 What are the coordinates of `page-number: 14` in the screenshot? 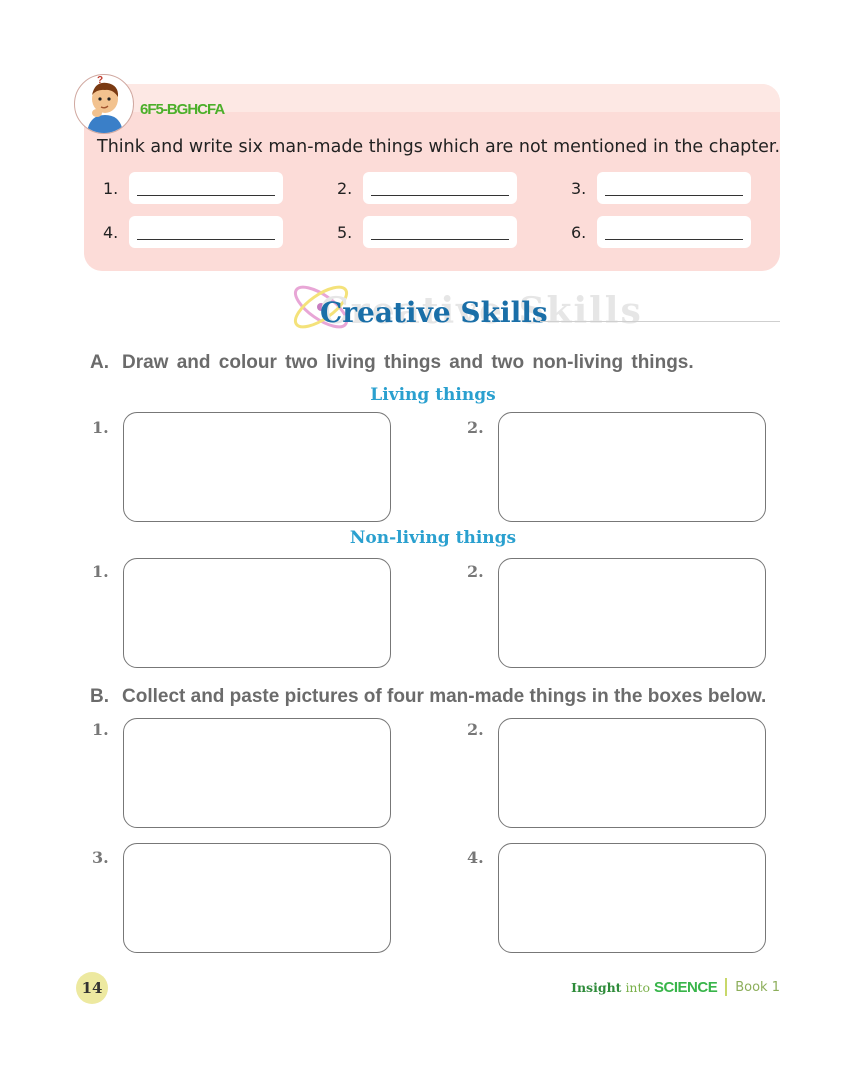 It's located at (92, 988).